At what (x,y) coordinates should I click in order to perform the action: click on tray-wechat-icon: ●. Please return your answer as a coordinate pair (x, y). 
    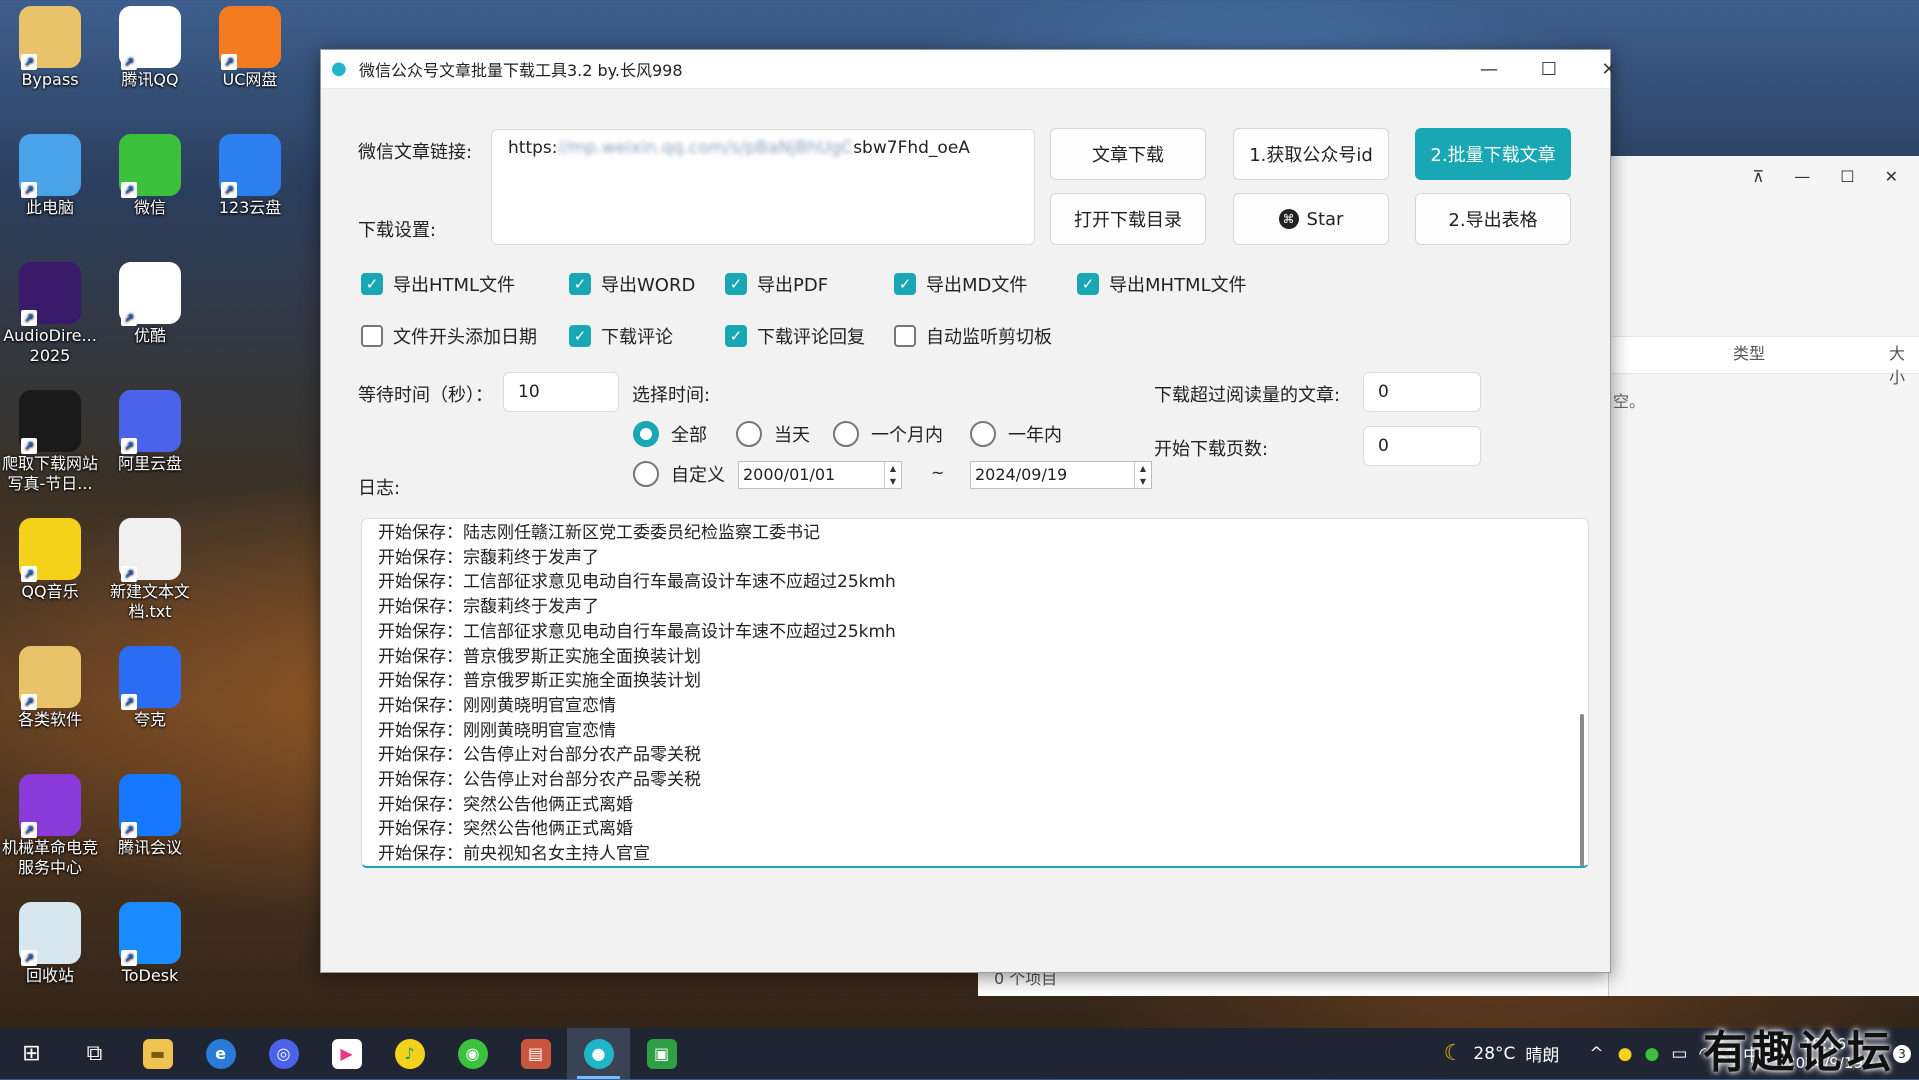
    Looking at the image, I should click on (1652, 1054).